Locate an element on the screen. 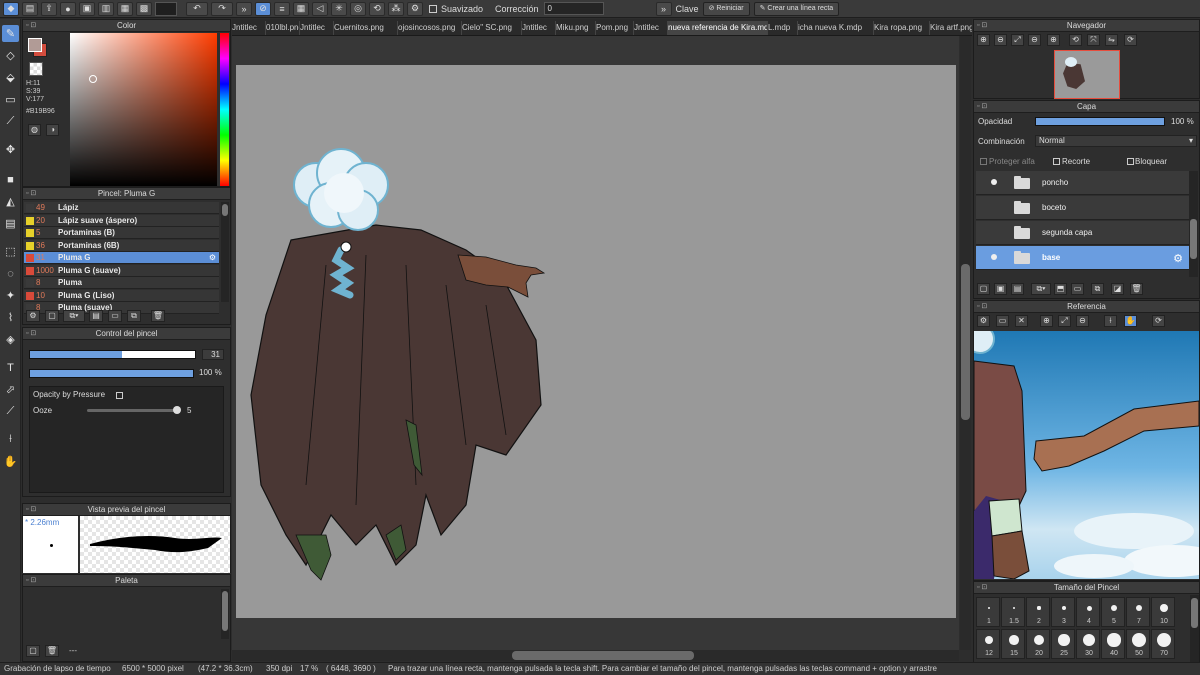 The image size is (1200, 675). crosshair-icon: ✳ is located at coordinates (339, 8).